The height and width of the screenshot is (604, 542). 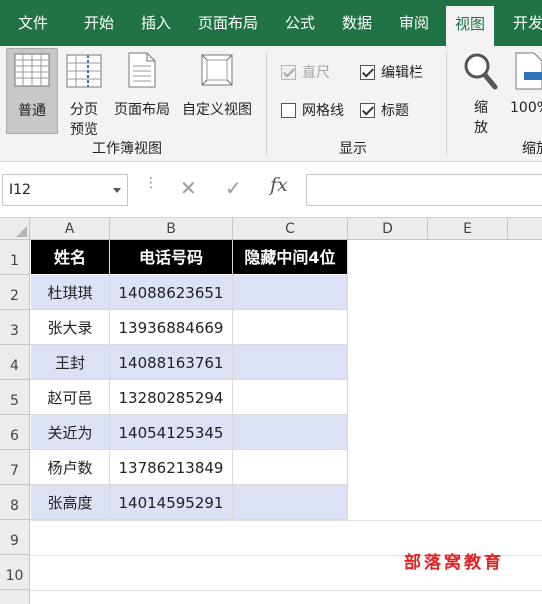 I want to click on tab-view: 视图, so click(x=470, y=26).